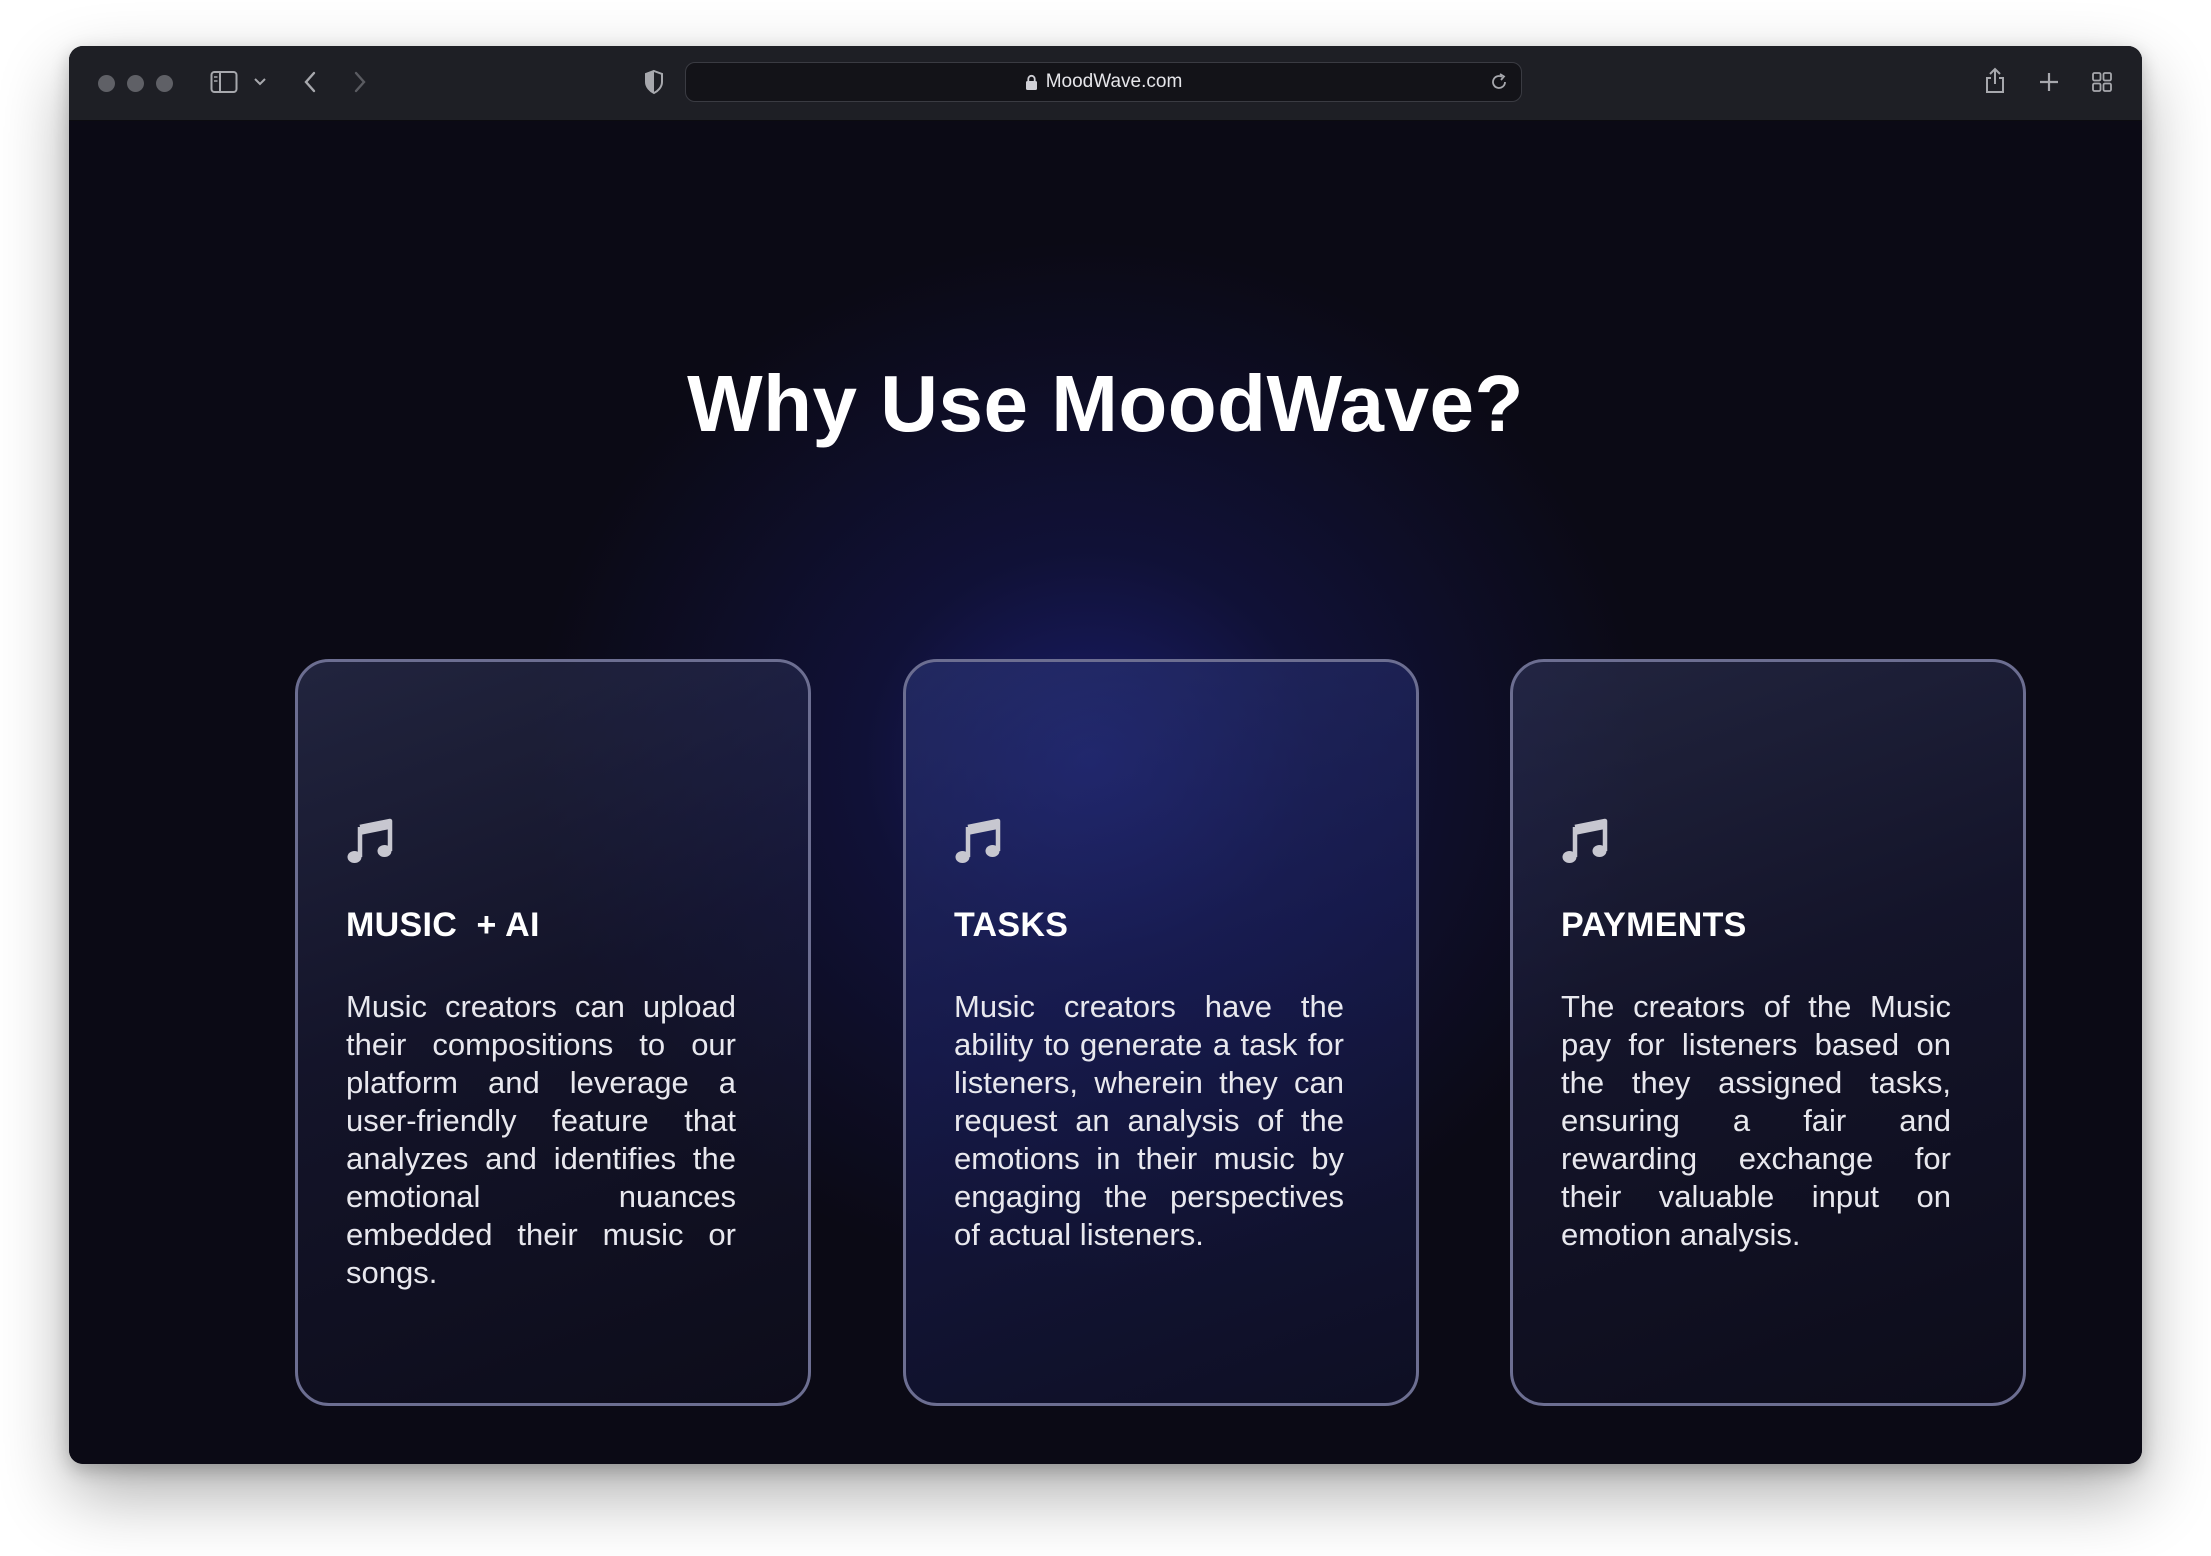 Image resolution: width=2211 pixels, height=1556 pixels. I want to click on zoom-window-button, so click(164, 83).